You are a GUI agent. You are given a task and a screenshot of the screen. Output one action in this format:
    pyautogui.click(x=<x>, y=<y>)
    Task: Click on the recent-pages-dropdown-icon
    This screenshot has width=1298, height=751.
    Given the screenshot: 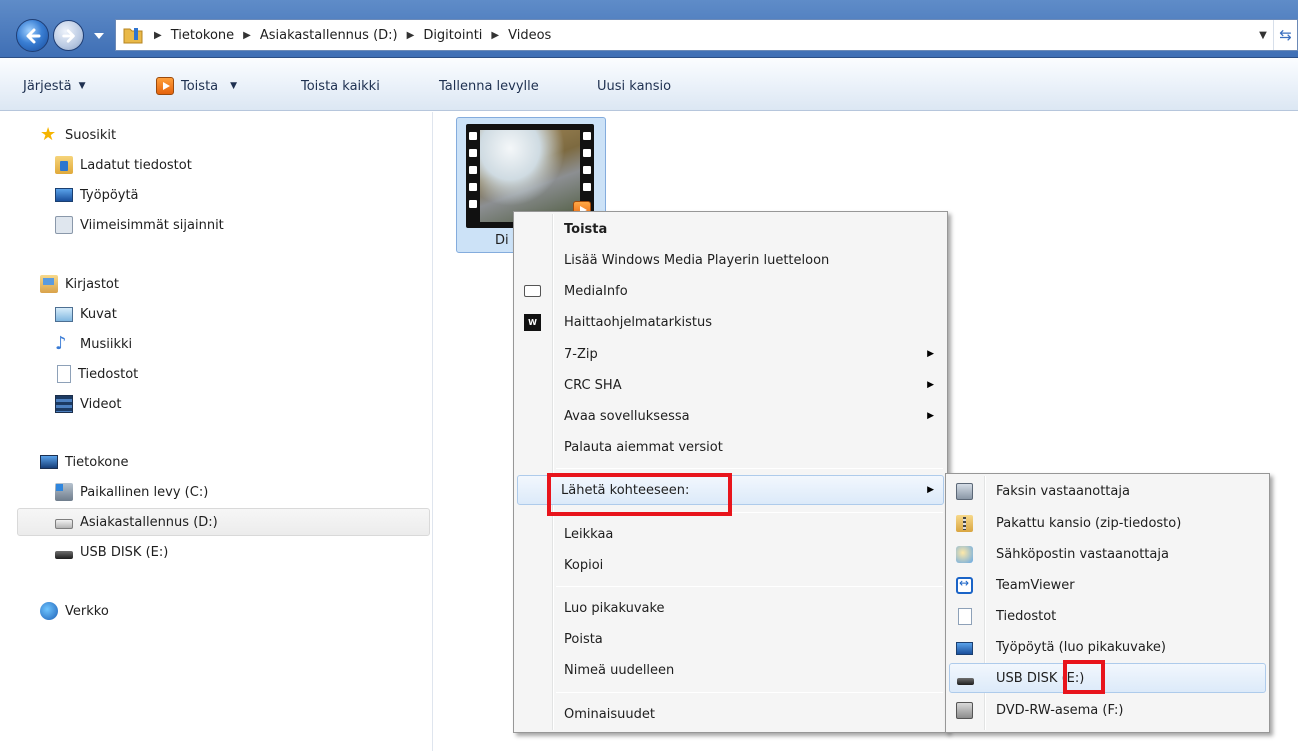 What is the action you would take?
    pyautogui.click(x=99, y=36)
    